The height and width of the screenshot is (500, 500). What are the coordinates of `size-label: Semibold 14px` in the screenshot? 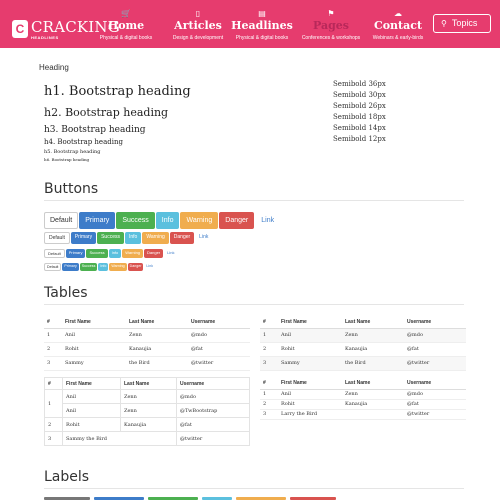 It's located at (359, 128).